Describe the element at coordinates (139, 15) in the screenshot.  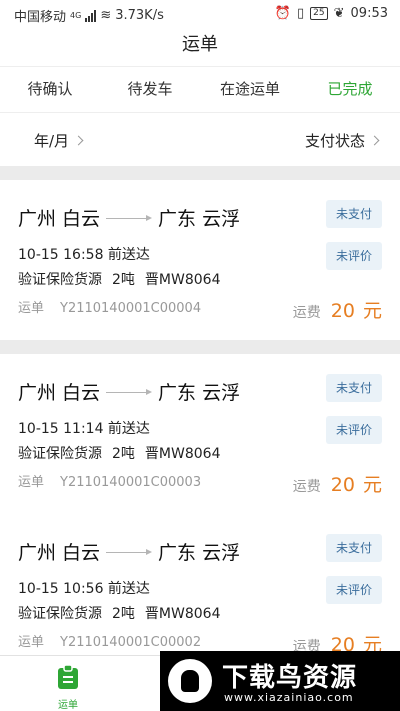
I see `network-speed: 3.73K/s` at that location.